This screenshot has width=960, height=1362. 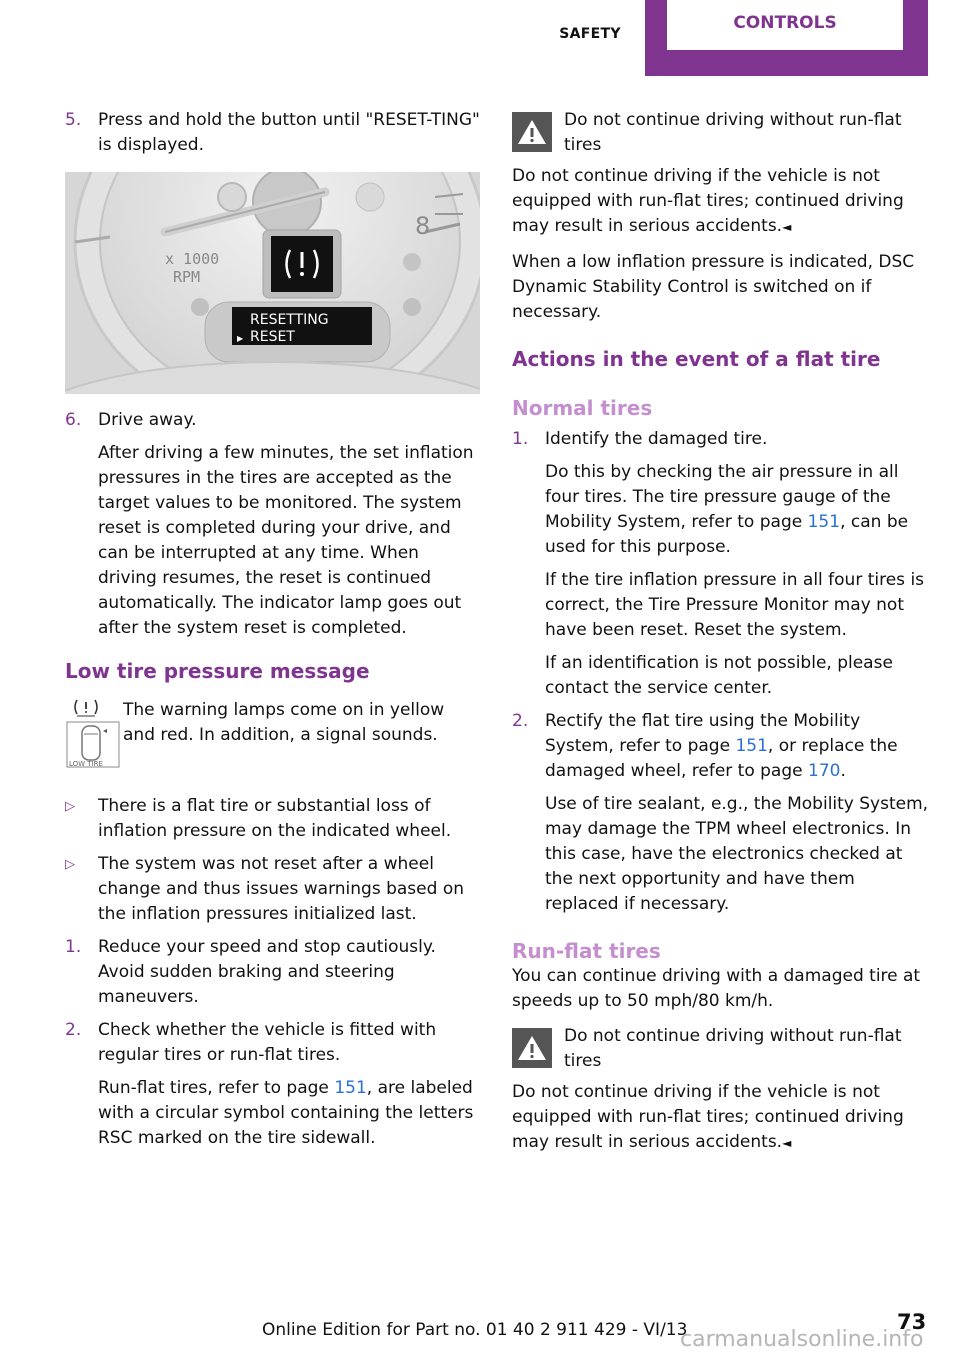 What do you see at coordinates (422, 226) in the screenshot?
I see `gauge-number: 8` at bounding box center [422, 226].